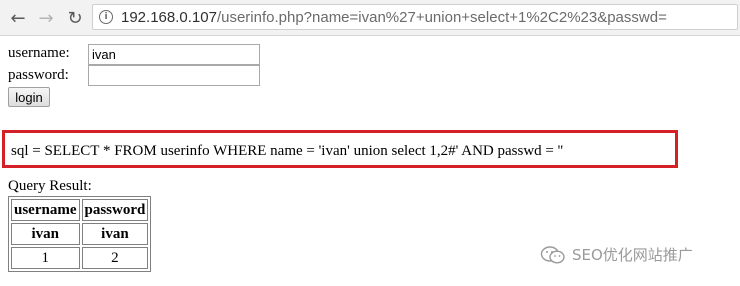 This screenshot has height=286, width=740. Describe the element at coordinates (39, 53) in the screenshot. I see `username-label: username:` at that location.